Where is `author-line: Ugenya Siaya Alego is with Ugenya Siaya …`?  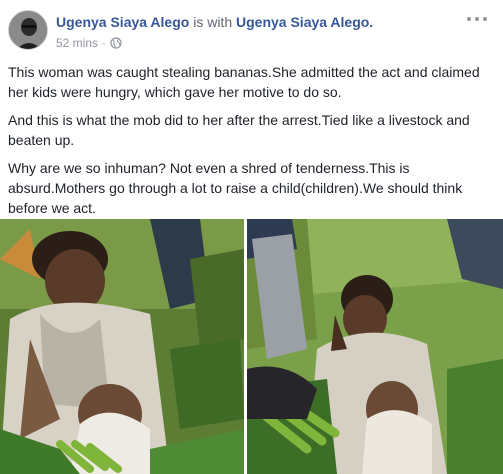 author-line: Ugenya Siaya Alego is with Ugenya Siaya … is located at coordinates (214, 22).